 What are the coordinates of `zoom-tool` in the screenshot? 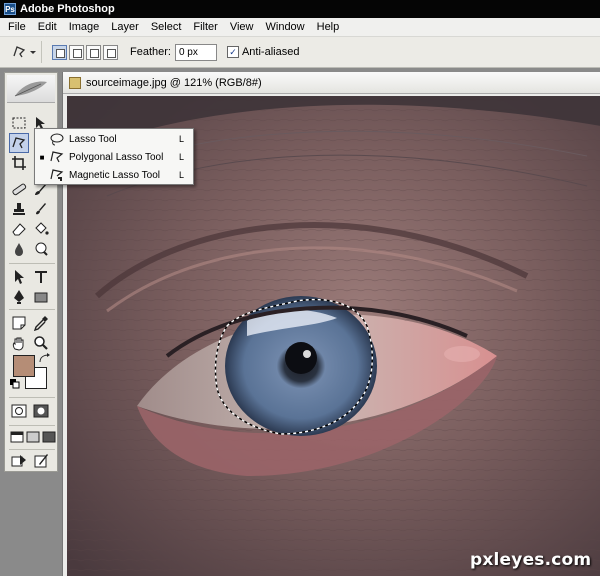 It's located at (41, 343).